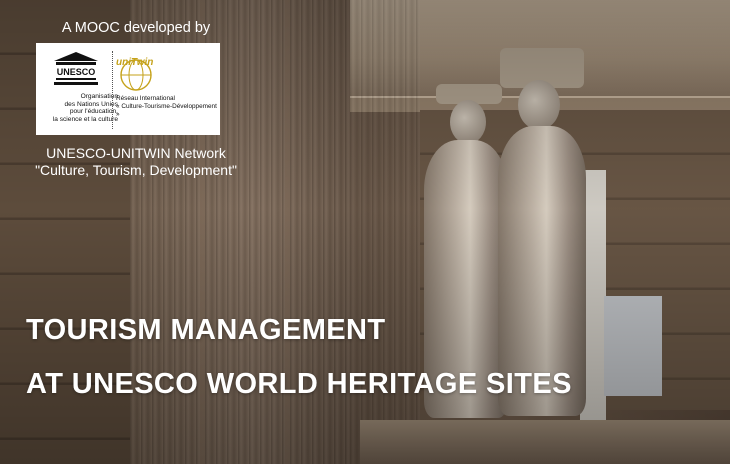 The width and height of the screenshot is (730, 464). I want to click on unesco-temple-icon: UNESCO, so click(76, 68).